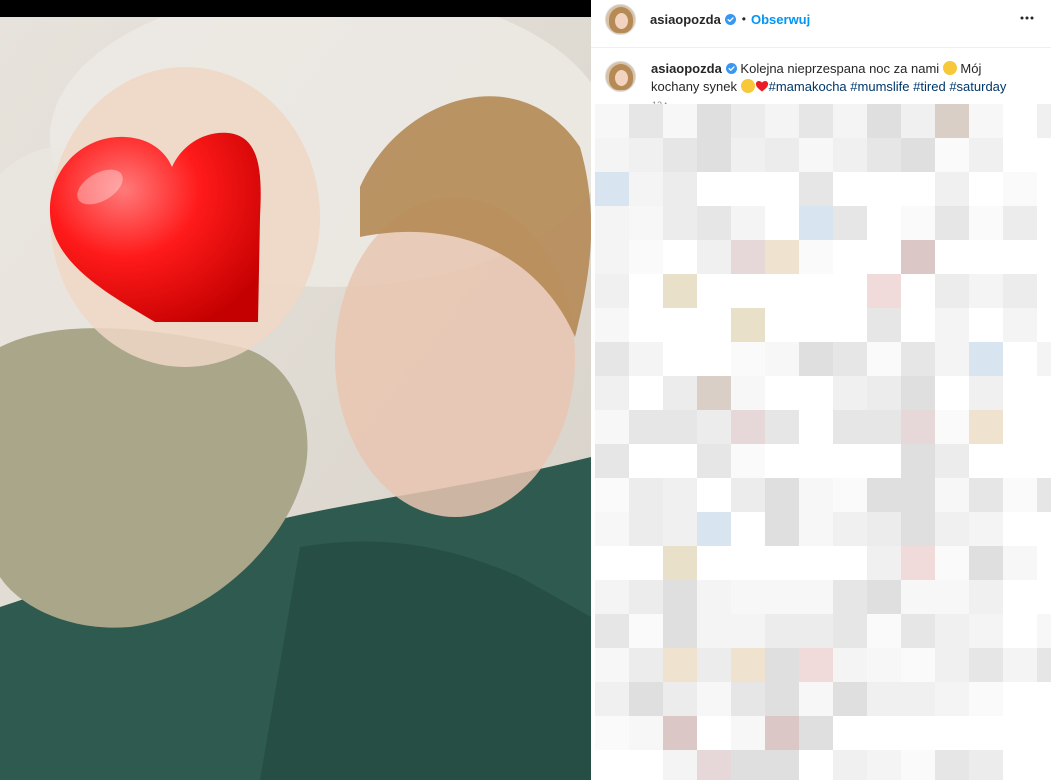 This screenshot has height=780, width=1051. What do you see at coordinates (686, 68) in the screenshot?
I see `caption-username: asiaopozda` at bounding box center [686, 68].